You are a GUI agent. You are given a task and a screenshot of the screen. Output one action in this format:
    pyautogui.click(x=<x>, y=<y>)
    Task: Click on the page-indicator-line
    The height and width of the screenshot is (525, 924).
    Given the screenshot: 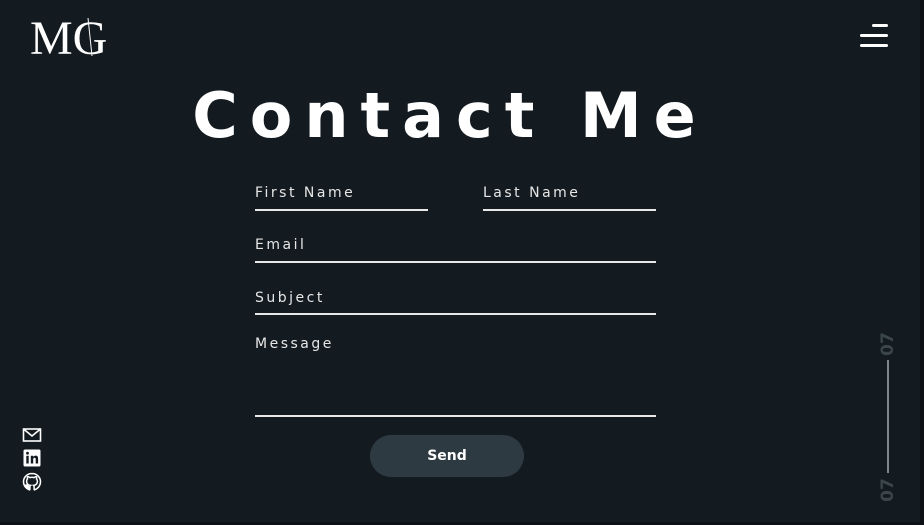 What is the action you would take?
    pyautogui.click(x=888, y=416)
    